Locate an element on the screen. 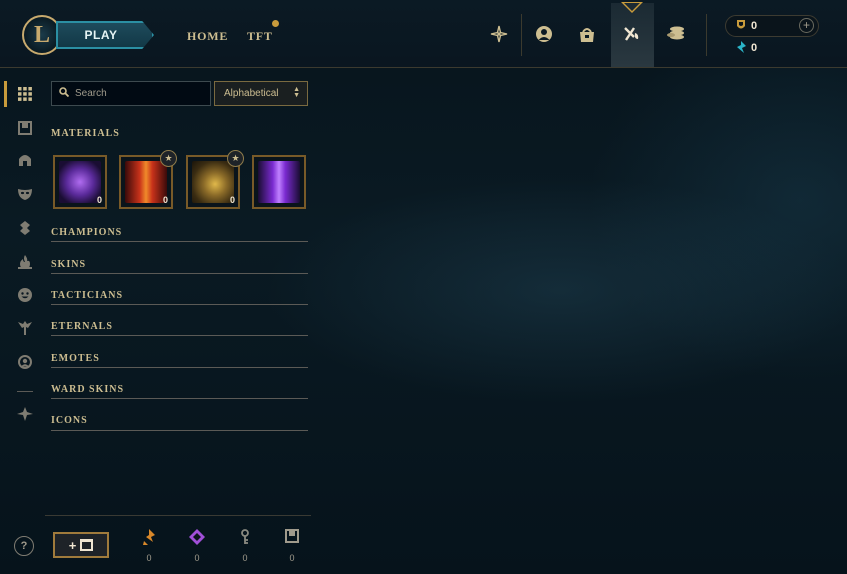 This screenshot has width=847, height=574. compass-icon is located at coordinates (499, 34).